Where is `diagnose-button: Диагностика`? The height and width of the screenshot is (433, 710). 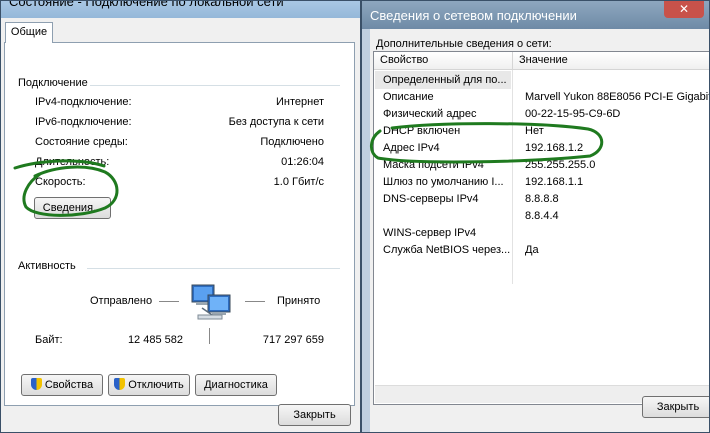
diagnose-button: Диагностика is located at coordinates (236, 385).